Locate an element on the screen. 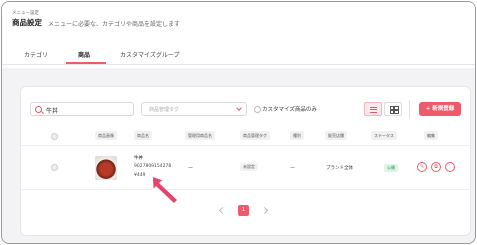 The image size is (477, 245). new-register-button: + 新規登録 is located at coordinates (440, 109).